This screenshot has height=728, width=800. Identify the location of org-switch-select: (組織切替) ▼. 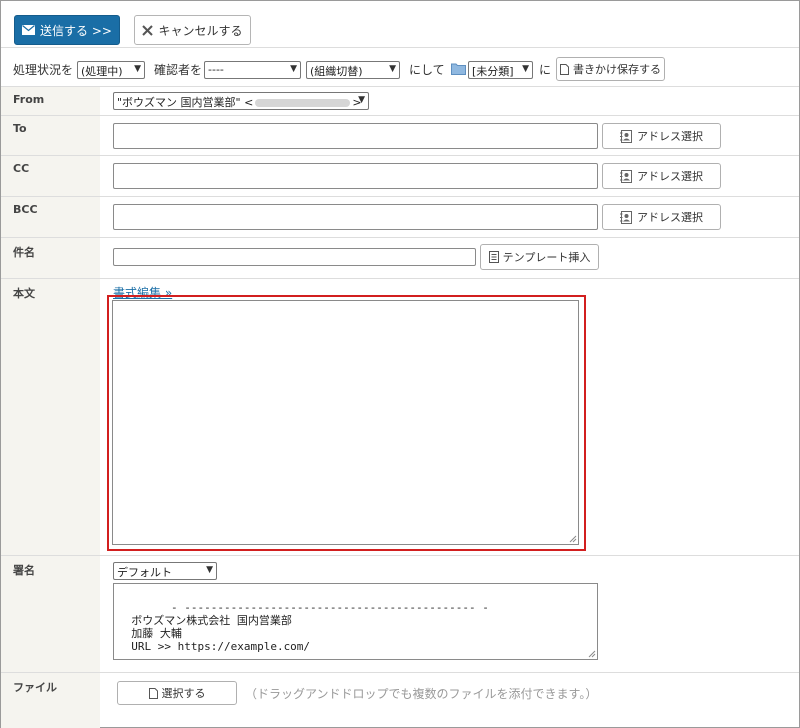
(353, 70).